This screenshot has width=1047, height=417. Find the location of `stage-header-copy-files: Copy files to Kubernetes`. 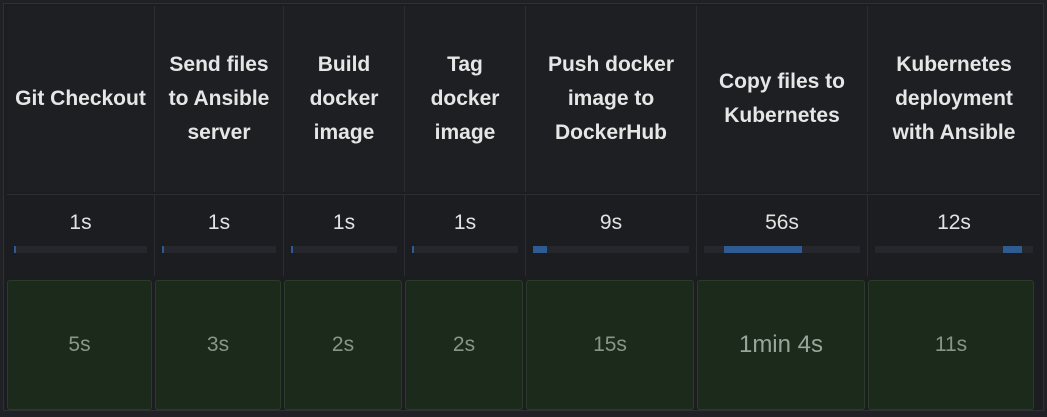

stage-header-copy-files: Copy files to Kubernetes is located at coordinates (782, 99).